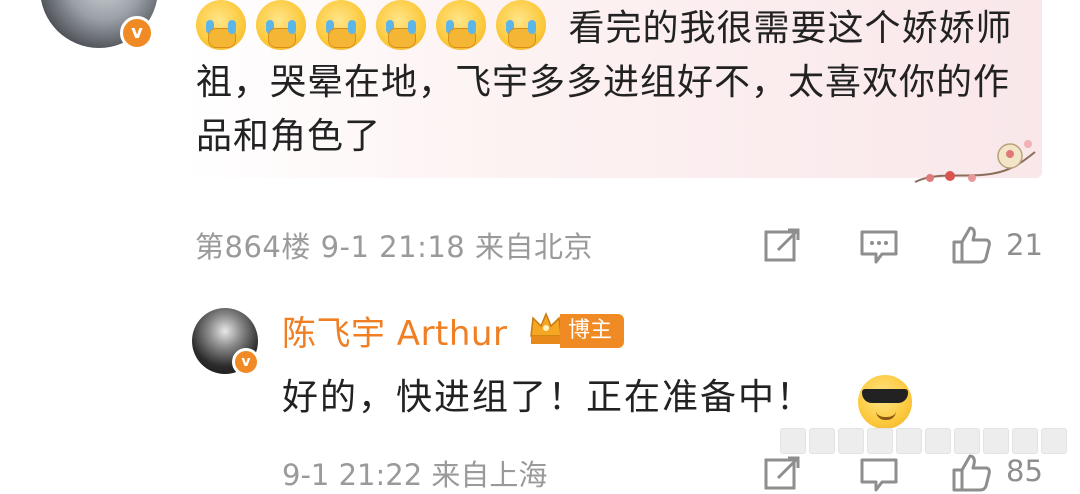 This screenshot has height=494, width=1080. I want to click on reply-avatar: v, so click(226, 342).